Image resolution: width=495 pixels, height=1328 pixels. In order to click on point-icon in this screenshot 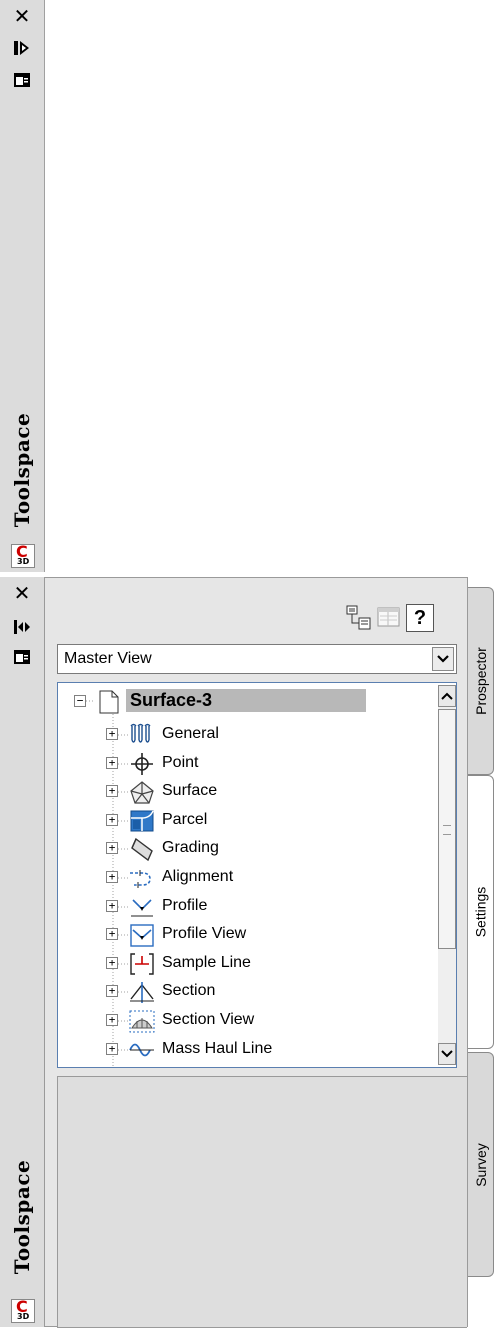, I will do `click(142, 764)`.